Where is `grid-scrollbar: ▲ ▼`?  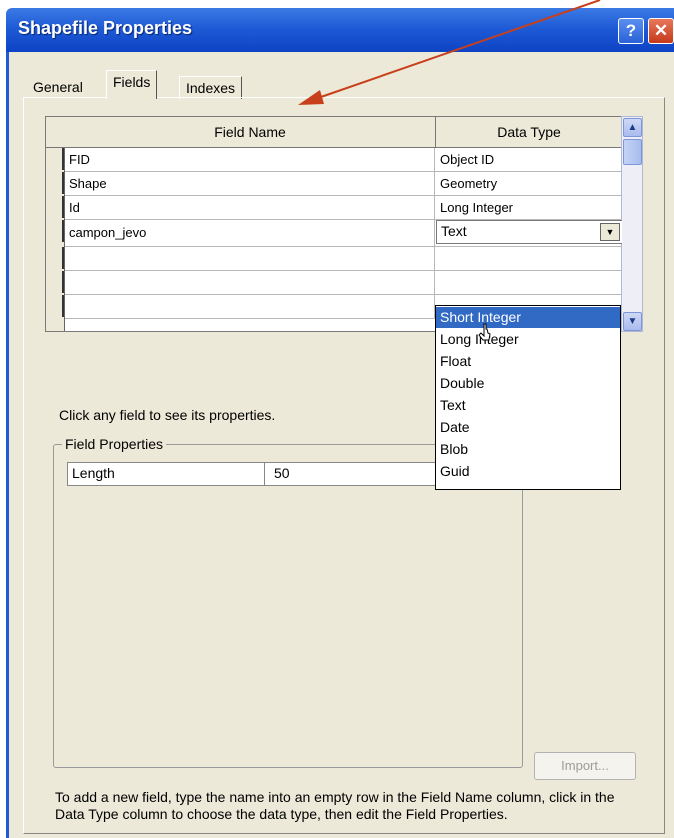 grid-scrollbar: ▲ ▼ is located at coordinates (632, 224).